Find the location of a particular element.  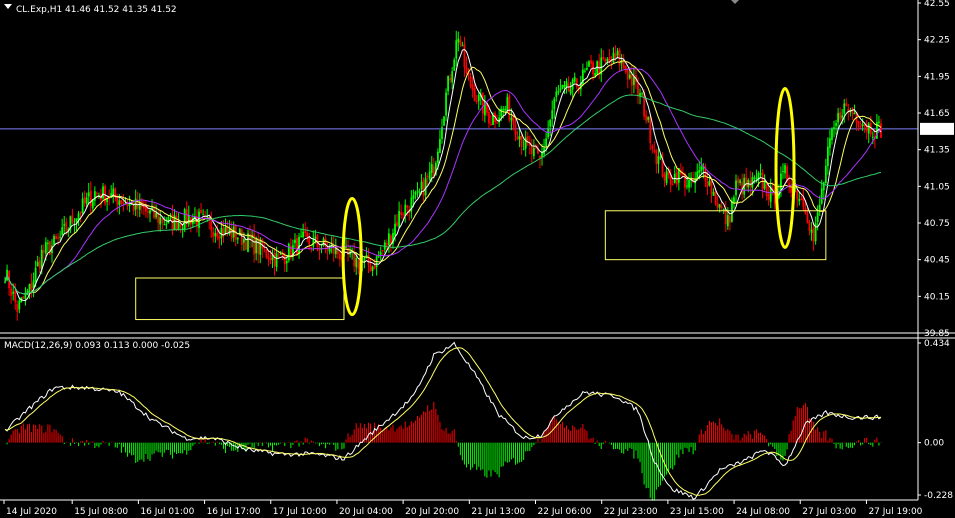

macd-tick-label: 0.434 is located at coordinates (937, 344).